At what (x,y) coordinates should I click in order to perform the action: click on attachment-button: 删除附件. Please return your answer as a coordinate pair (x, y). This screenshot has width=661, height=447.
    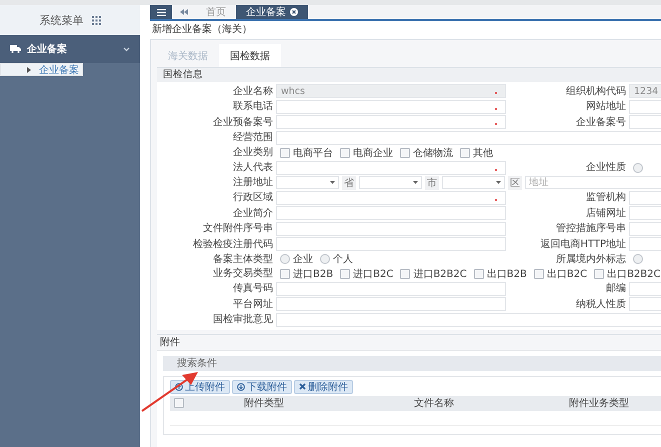
    Looking at the image, I should click on (323, 387).